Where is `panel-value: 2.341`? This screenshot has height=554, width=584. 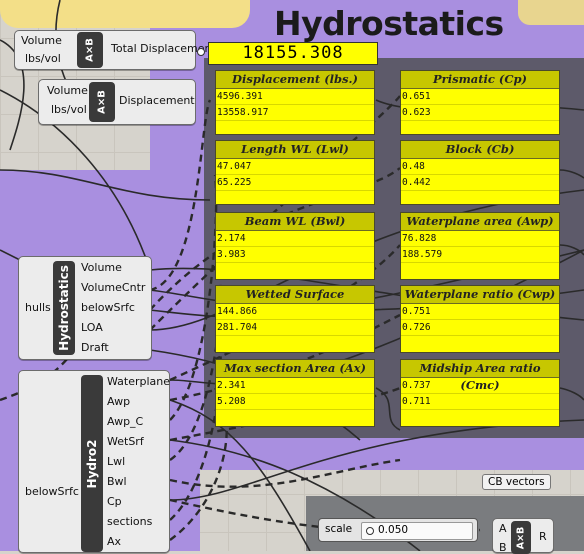
panel-value: 2.341 is located at coordinates (295, 386).